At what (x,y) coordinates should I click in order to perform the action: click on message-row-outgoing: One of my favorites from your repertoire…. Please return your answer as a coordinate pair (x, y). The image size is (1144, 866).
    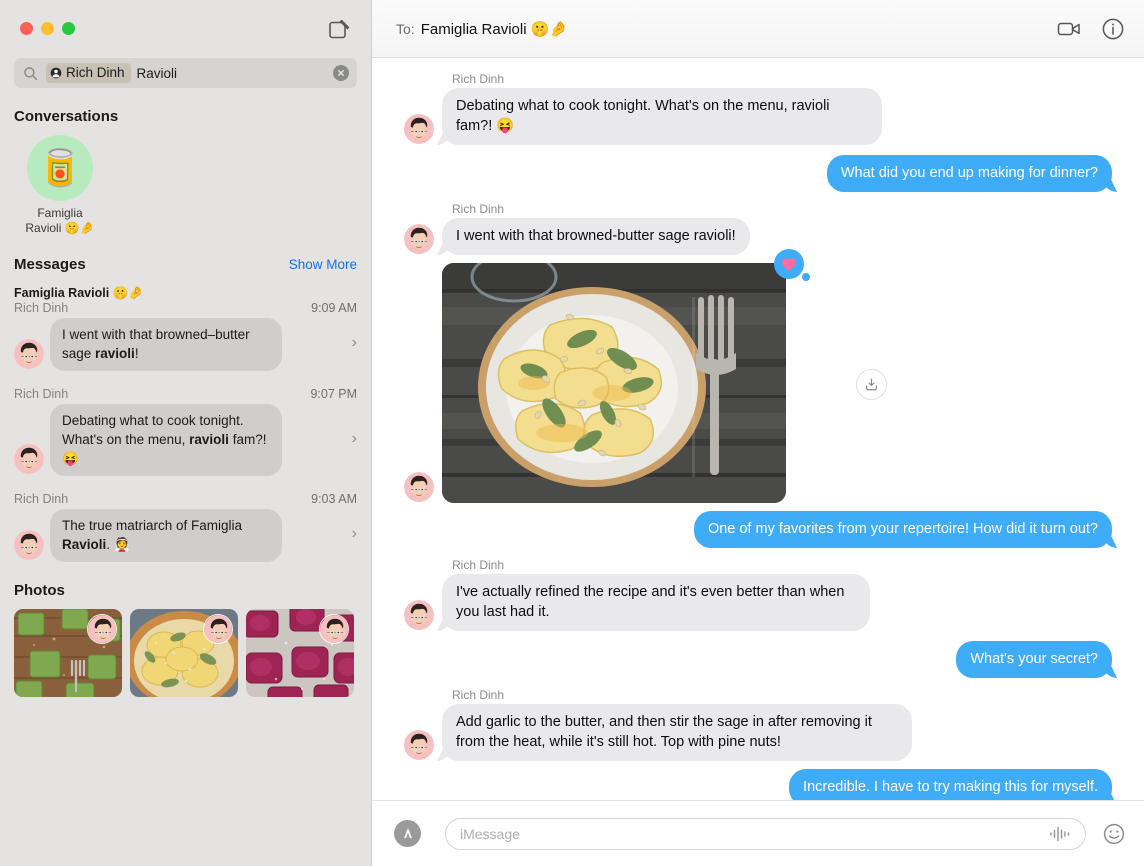
    Looking at the image, I should click on (756, 529).